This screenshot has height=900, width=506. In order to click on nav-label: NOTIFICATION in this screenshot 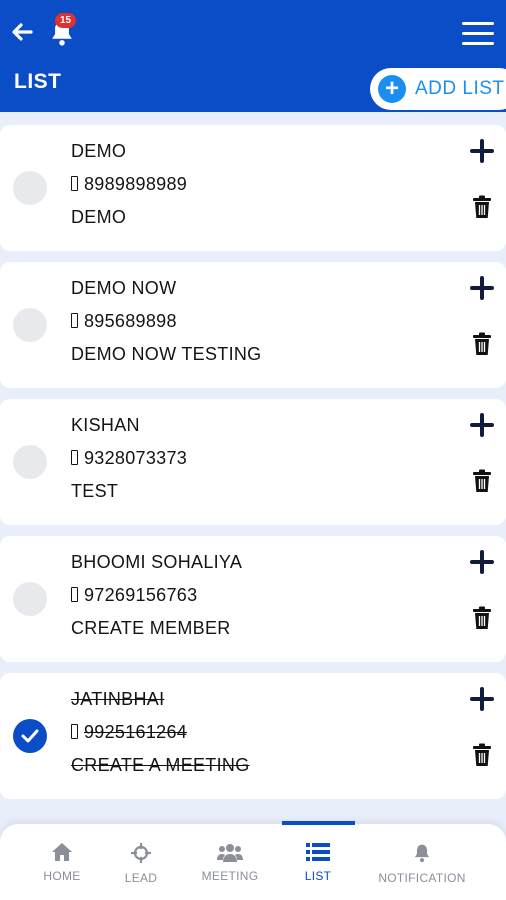, I will do `click(422, 878)`.